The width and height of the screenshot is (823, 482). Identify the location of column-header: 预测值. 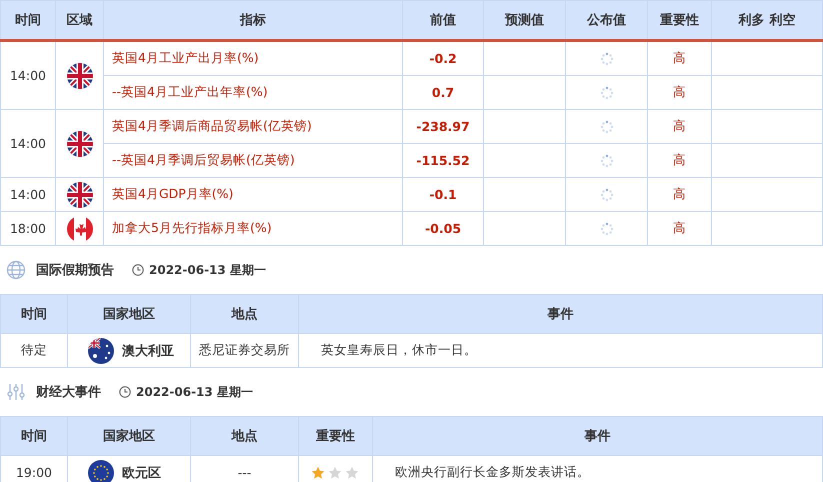
(525, 20).